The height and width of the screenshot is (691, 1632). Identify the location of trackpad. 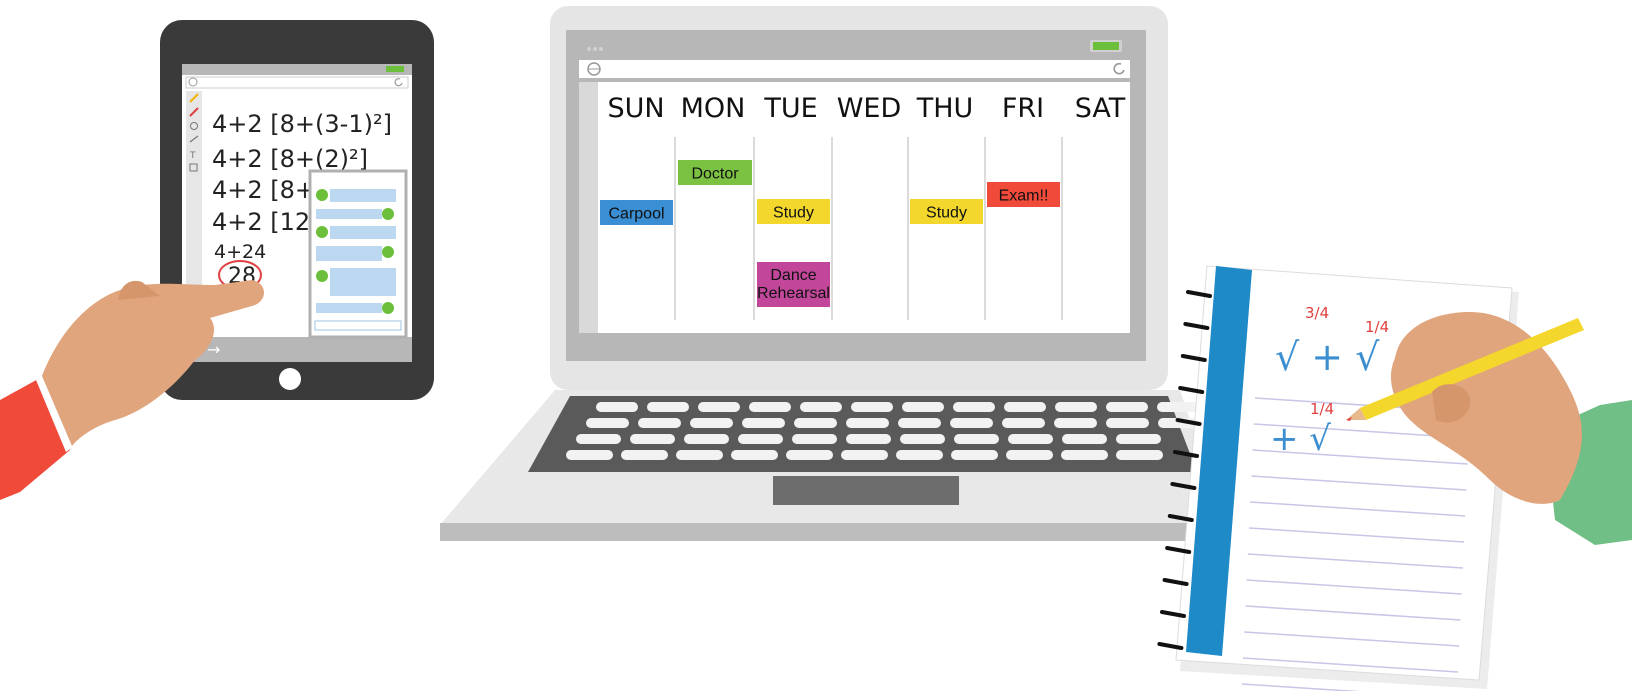
(866, 490).